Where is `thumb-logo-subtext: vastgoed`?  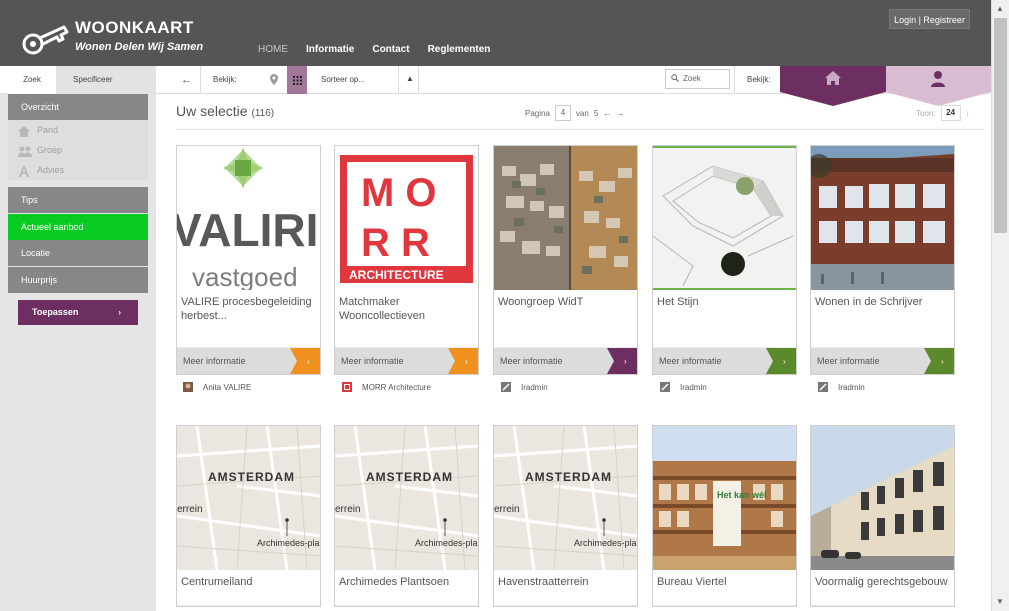
thumb-logo-subtext: vastgoed is located at coordinates (245, 276).